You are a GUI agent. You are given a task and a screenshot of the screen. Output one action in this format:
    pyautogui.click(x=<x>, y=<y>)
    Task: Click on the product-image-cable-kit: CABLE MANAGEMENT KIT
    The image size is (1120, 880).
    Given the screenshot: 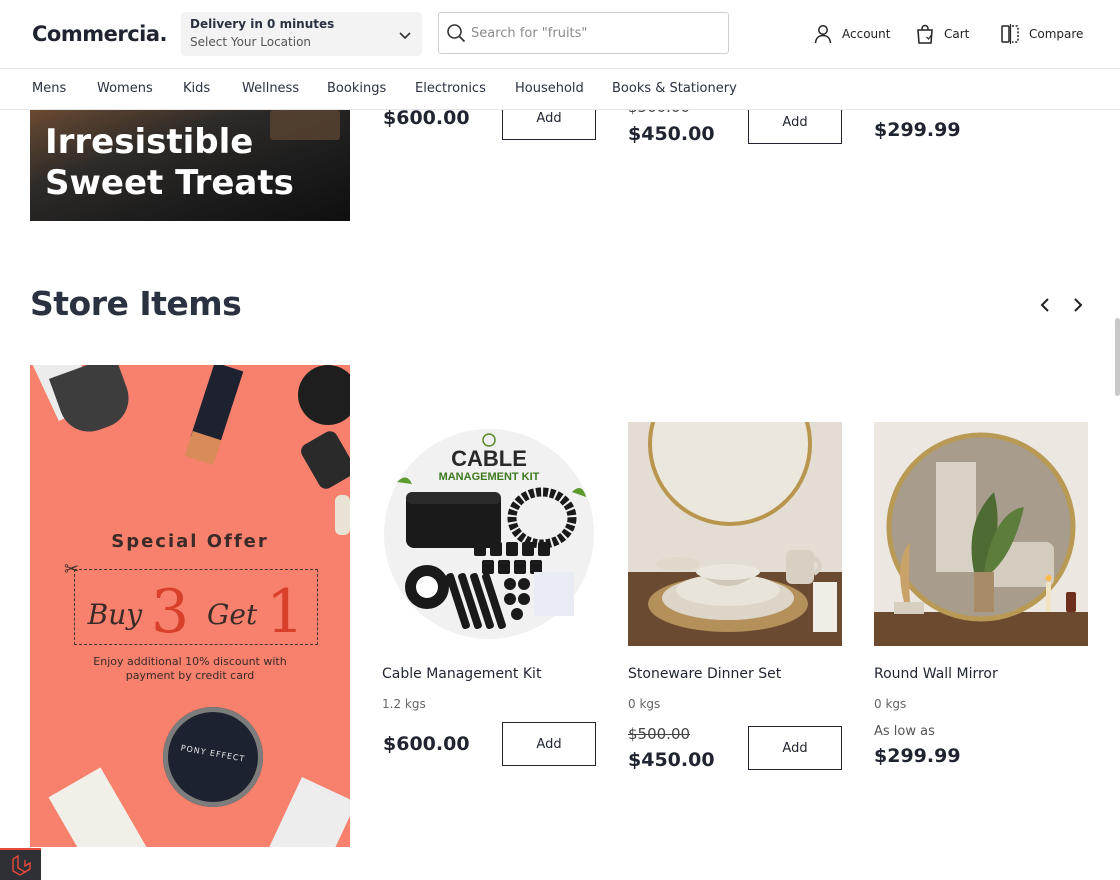 What is the action you would take?
    pyautogui.click(x=489, y=534)
    